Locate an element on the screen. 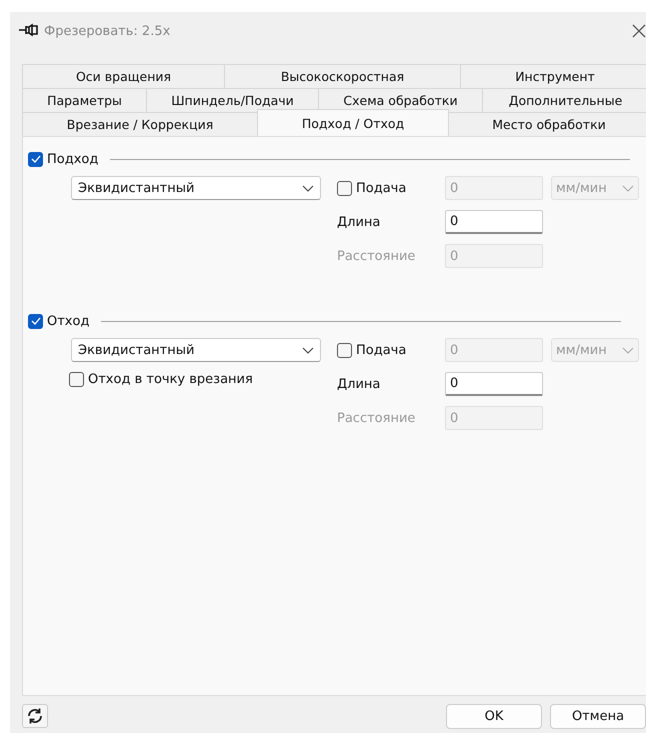  option-label: Отход в точку врезания is located at coordinates (170, 379).